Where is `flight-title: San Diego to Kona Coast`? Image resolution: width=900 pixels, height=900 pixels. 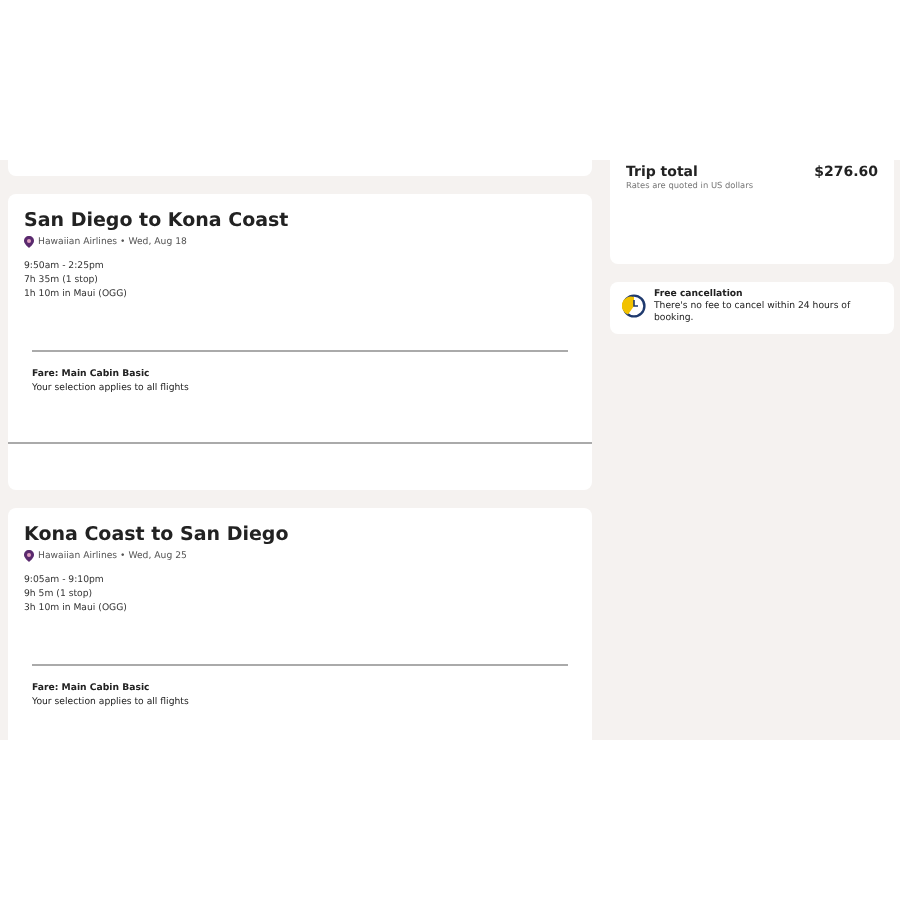
flight-title: San Diego to Kona Coast is located at coordinates (157, 222).